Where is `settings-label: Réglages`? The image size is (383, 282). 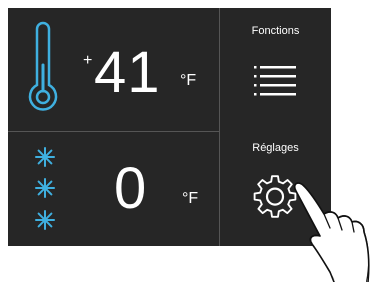 settings-label: Réglages is located at coordinates (275, 148).